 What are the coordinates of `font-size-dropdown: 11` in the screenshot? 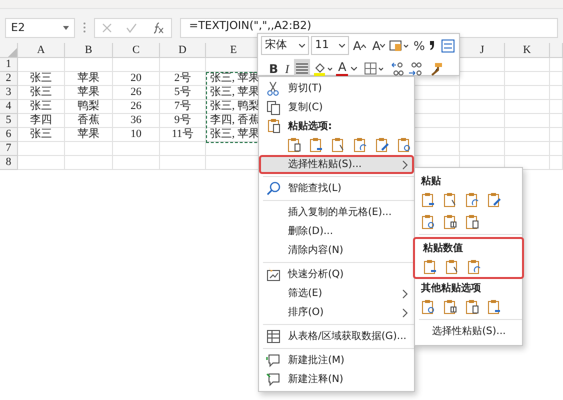 It's located at (330, 45).